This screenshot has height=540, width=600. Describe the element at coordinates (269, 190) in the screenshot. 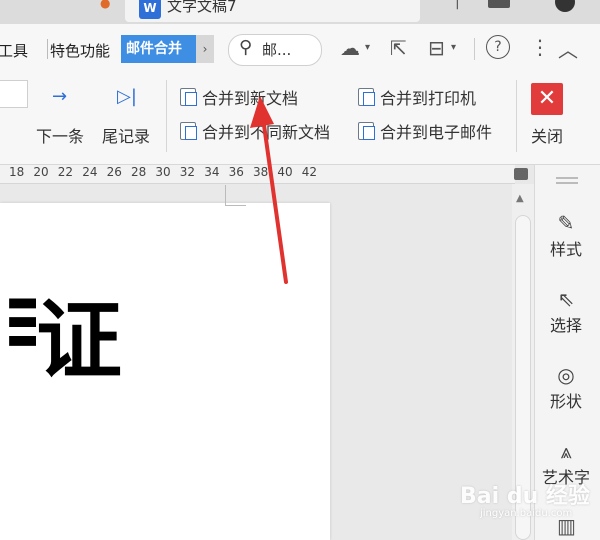

I see `red-arrow-annotation` at that location.